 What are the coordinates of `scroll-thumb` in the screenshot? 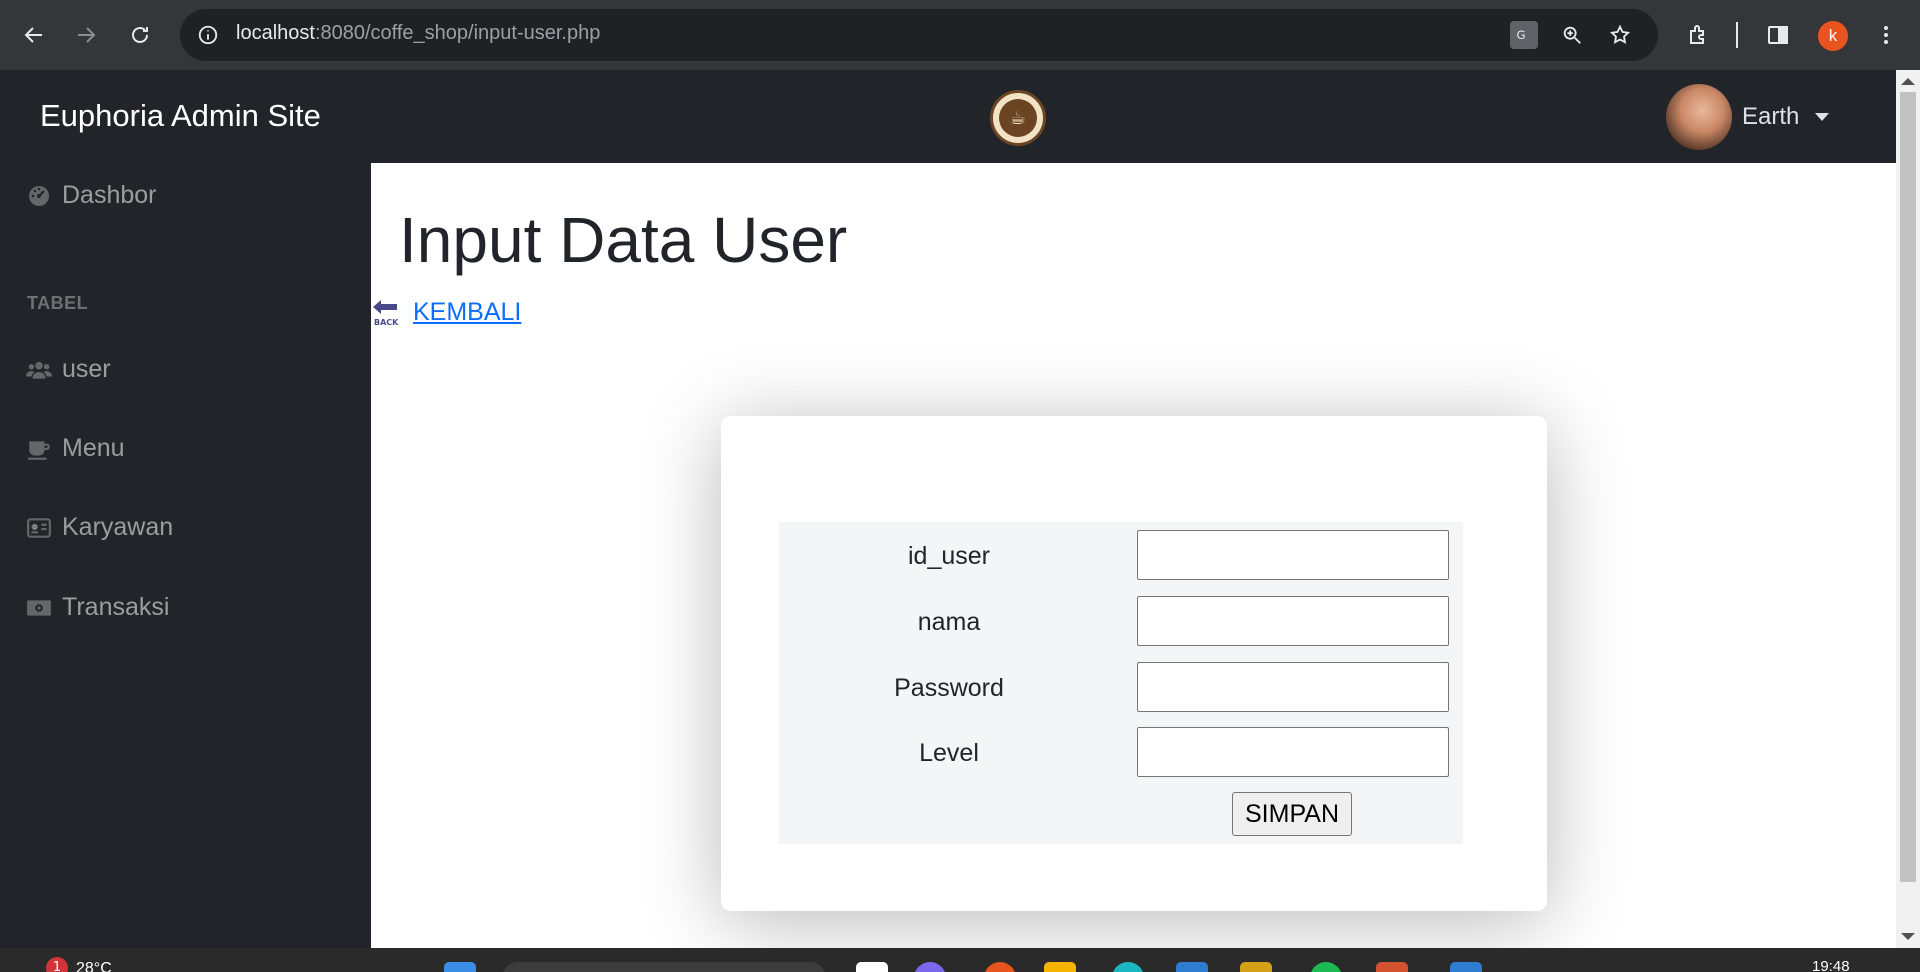 It's located at (1908, 487).